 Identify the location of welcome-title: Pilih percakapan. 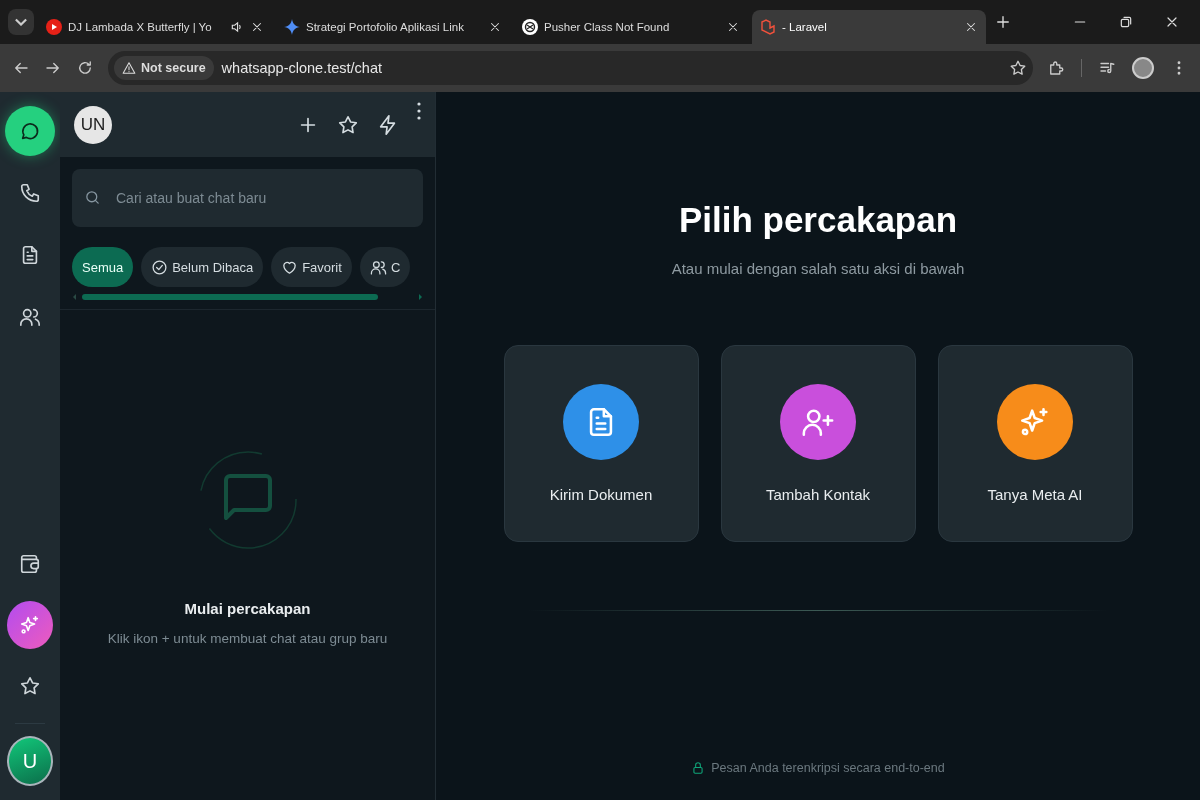
(818, 220).